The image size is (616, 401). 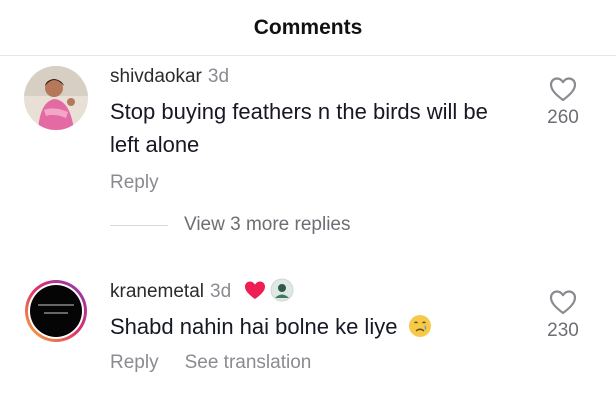 I want to click on view-more-replies-label: View 3 more replies, so click(x=267, y=225).